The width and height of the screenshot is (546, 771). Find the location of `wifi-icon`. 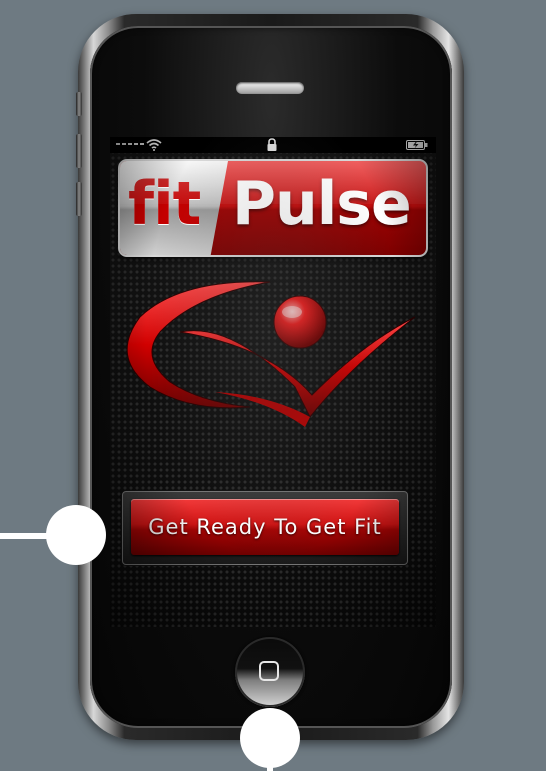

wifi-icon is located at coordinates (154, 145).